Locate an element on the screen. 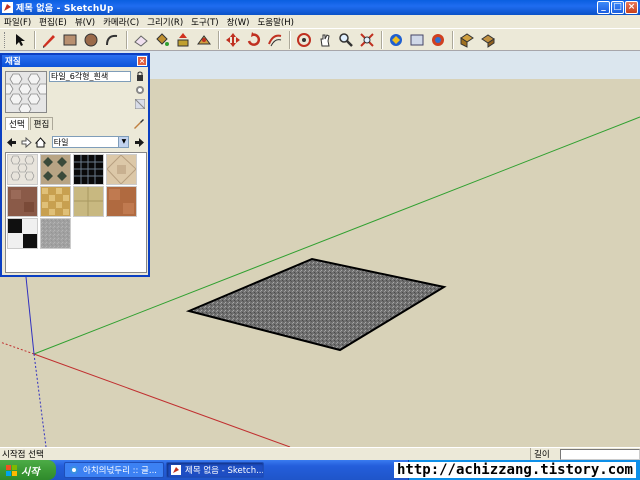 Image resolution: width=640 pixels, height=480 pixels. move-icon is located at coordinates (233, 39).